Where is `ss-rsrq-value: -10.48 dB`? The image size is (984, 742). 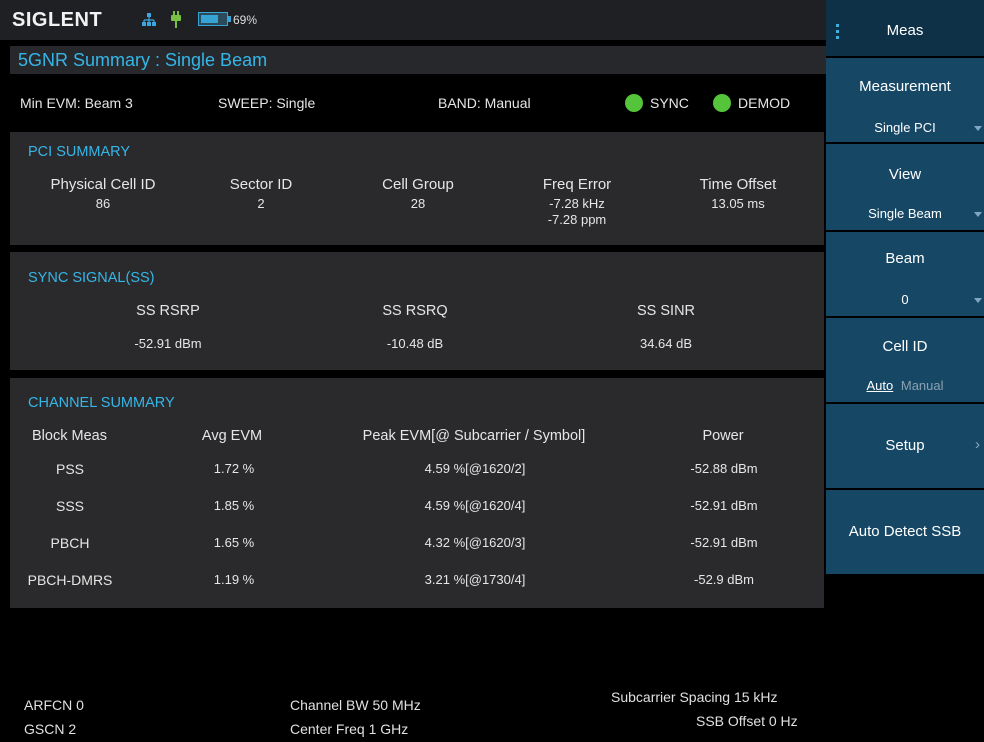 ss-rsrq-value: -10.48 dB is located at coordinates (415, 343).